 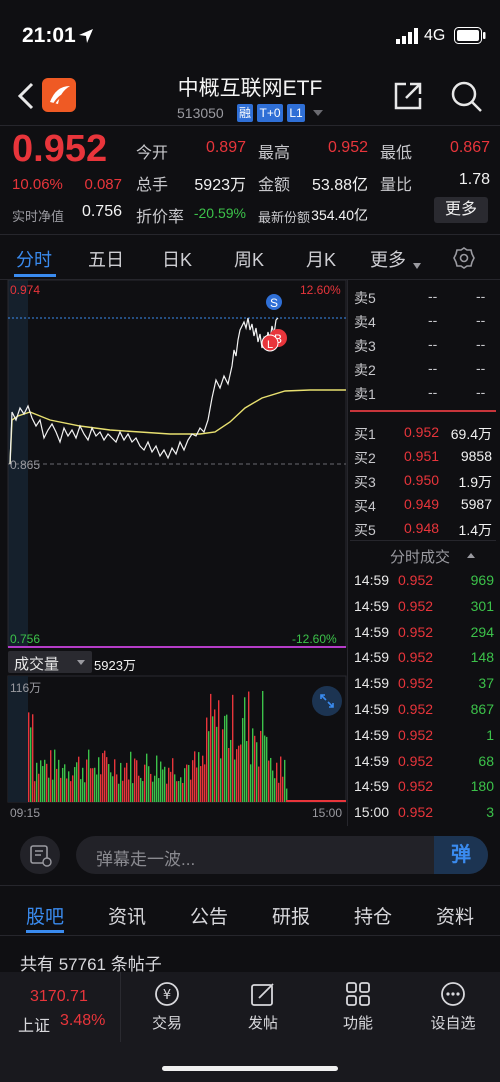 I want to click on tab-holdings: 持仓, so click(x=373, y=915).